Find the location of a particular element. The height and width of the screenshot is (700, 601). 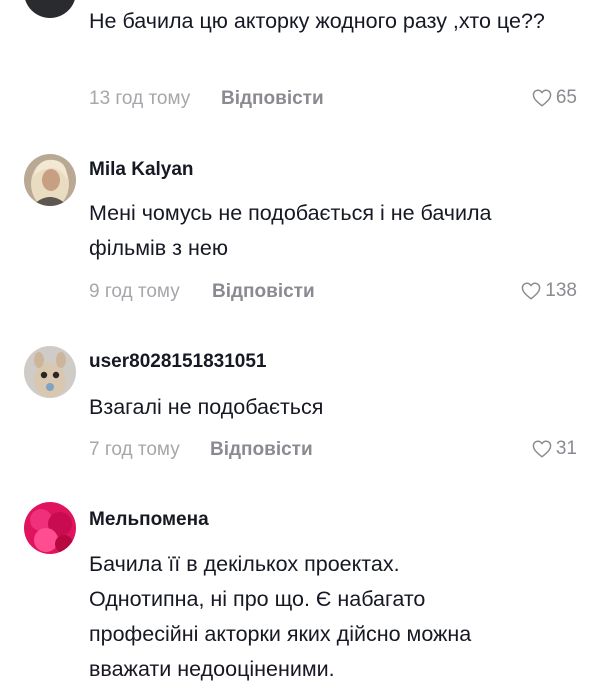

comment-timestamp: 13 год тому is located at coordinates (140, 98).